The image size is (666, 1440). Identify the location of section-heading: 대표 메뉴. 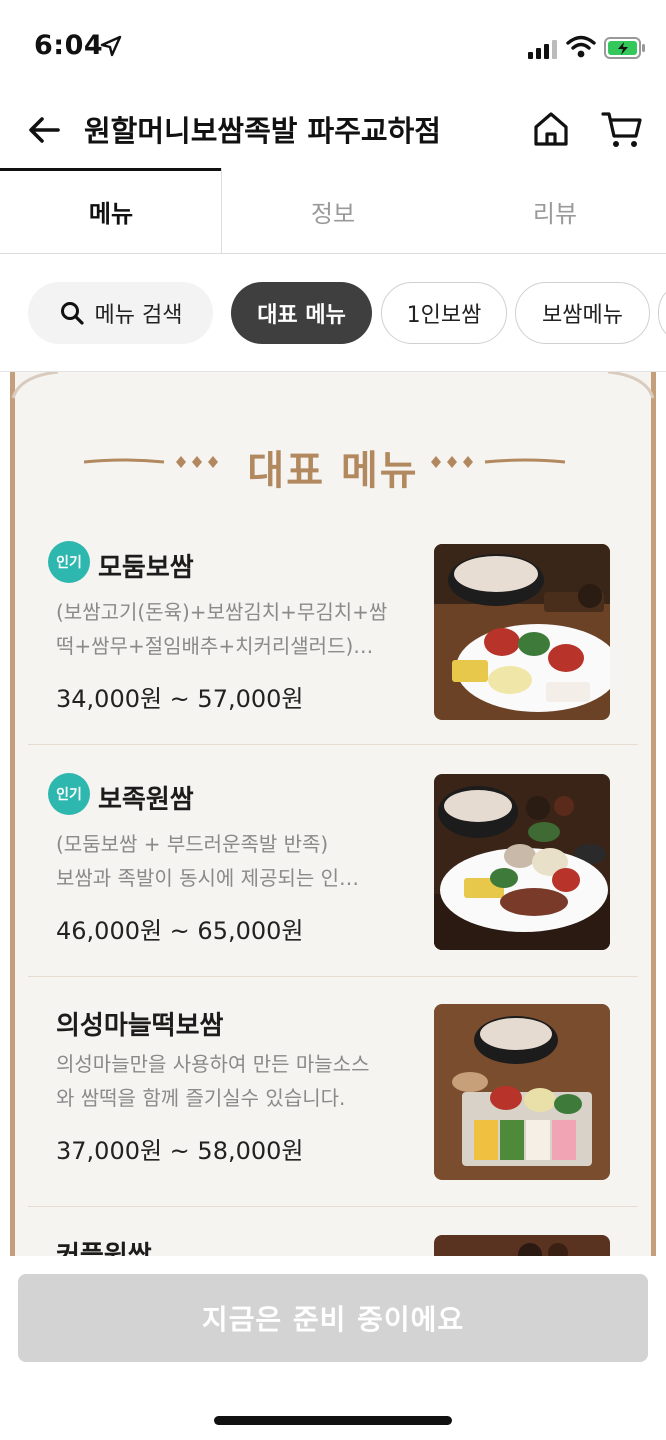
(333, 463).